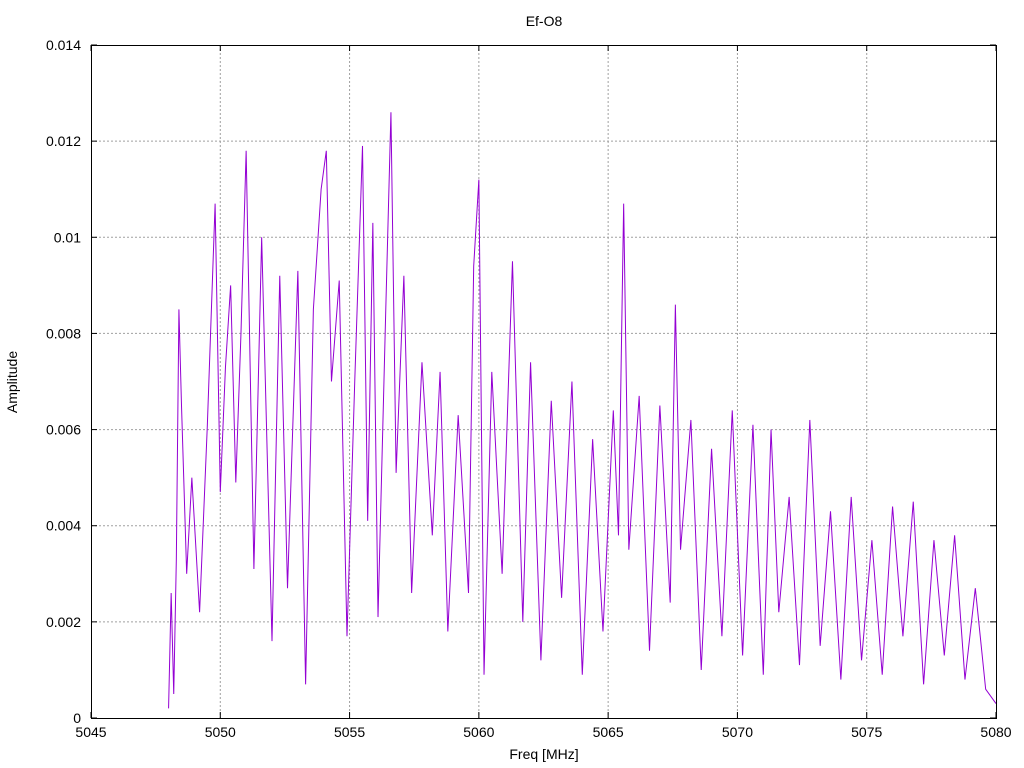 The image size is (1024, 768). Describe the element at coordinates (608, 732) in the screenshot. I see `x-tick-label: 5065` at that location.